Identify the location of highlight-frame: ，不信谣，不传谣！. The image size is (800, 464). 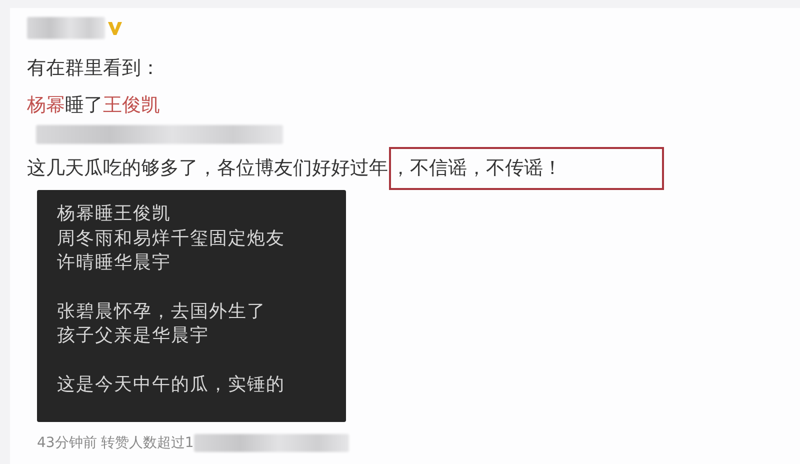
(526, 168).